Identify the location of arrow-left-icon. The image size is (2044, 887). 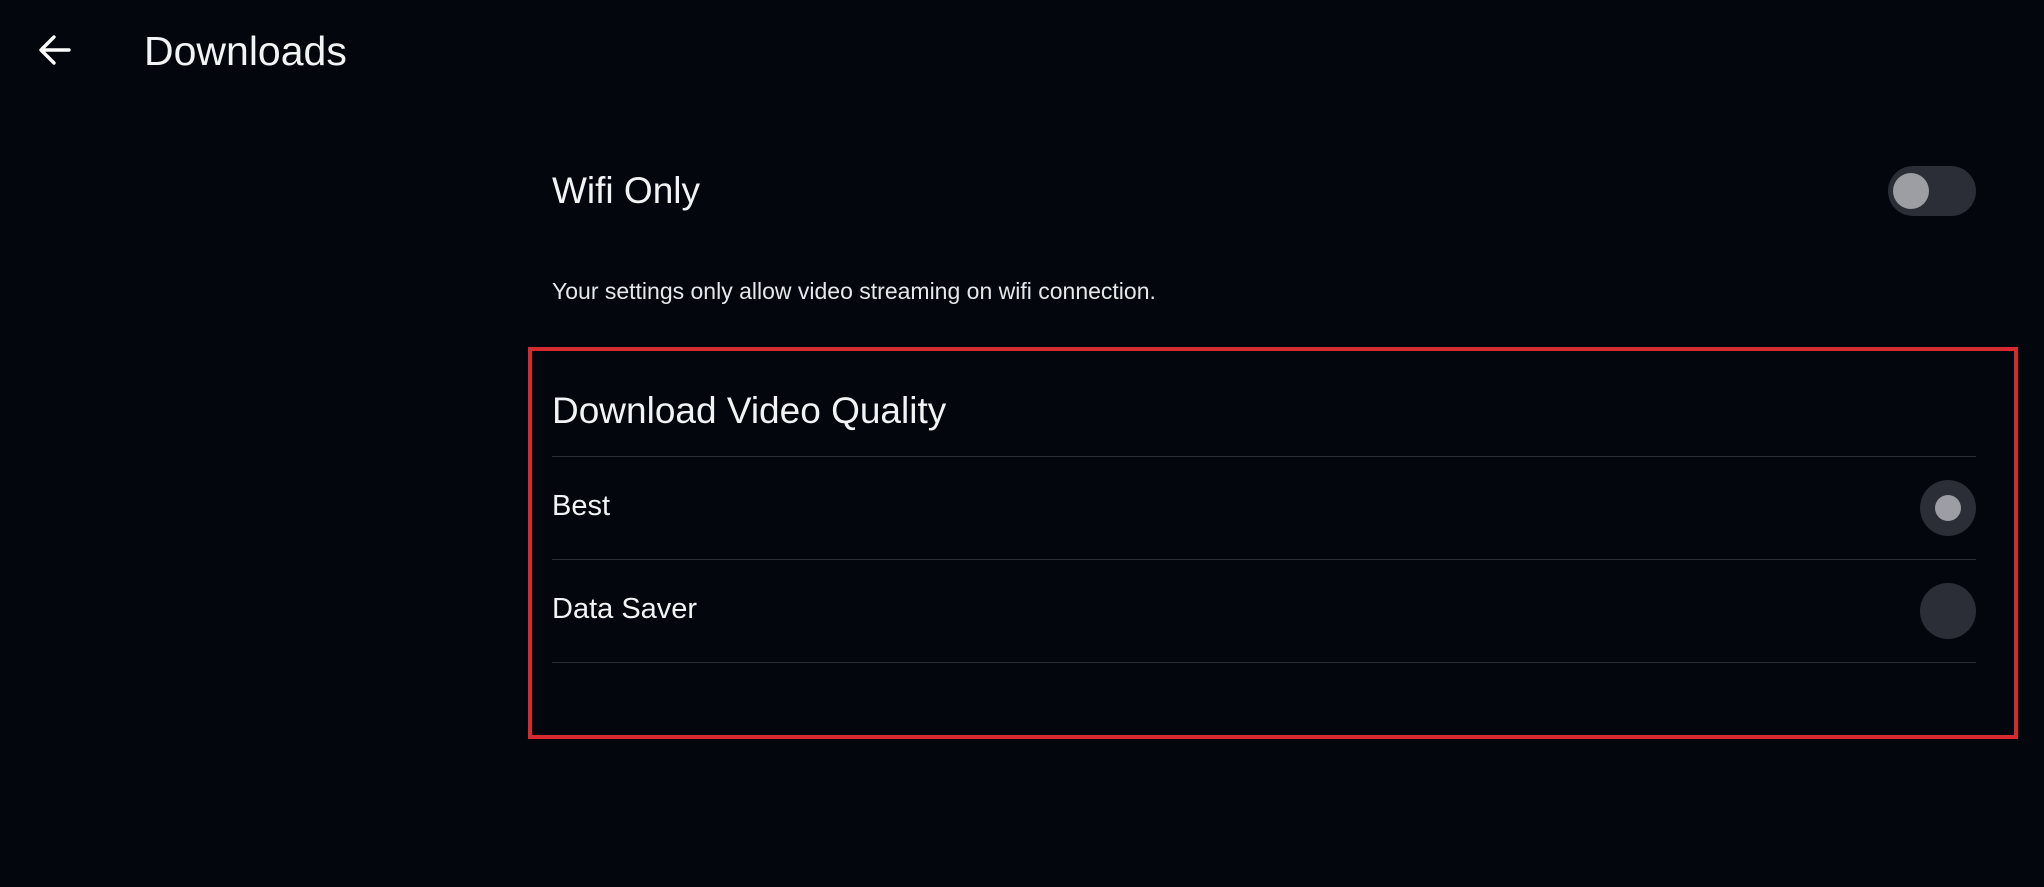
(55, 50).